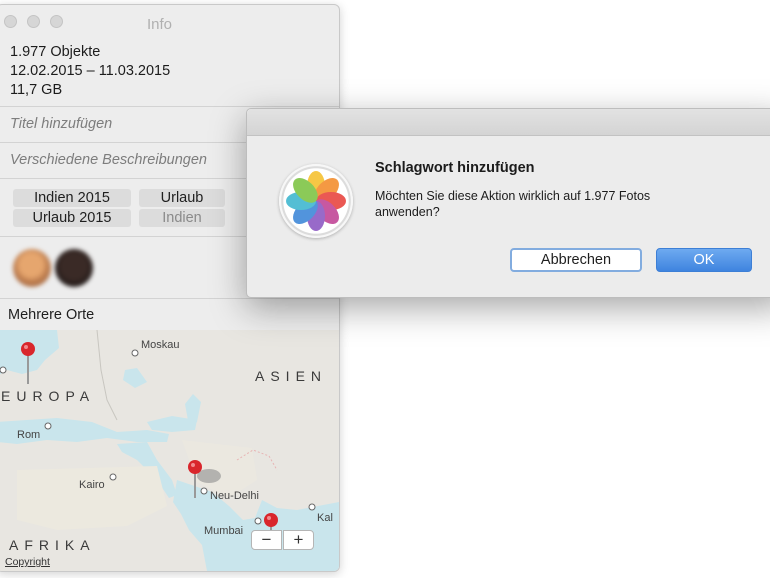  Describe the element at coordinates (316, 201) in the screenshot. I see `photos-app-icon` at that location.